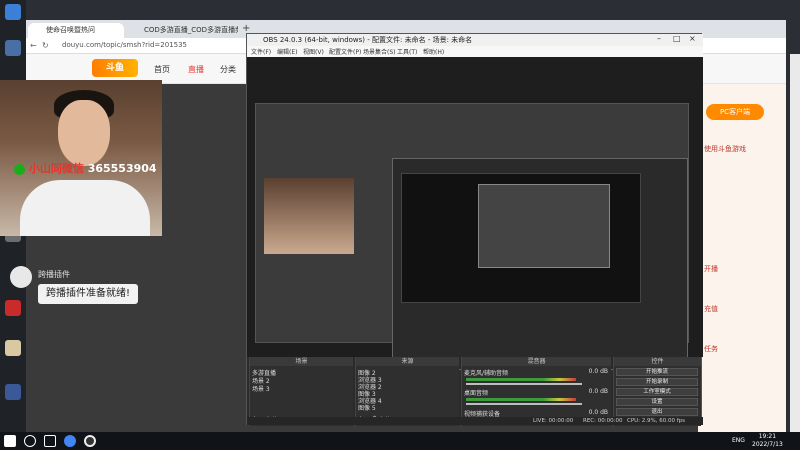 Image resolution: width=800 pixels, height=450 pixels. Describe the element at coordinates (124, 46) in the screenshot. I see `url-field: douyu.com/topic/smsh?rid=201535` at that location.